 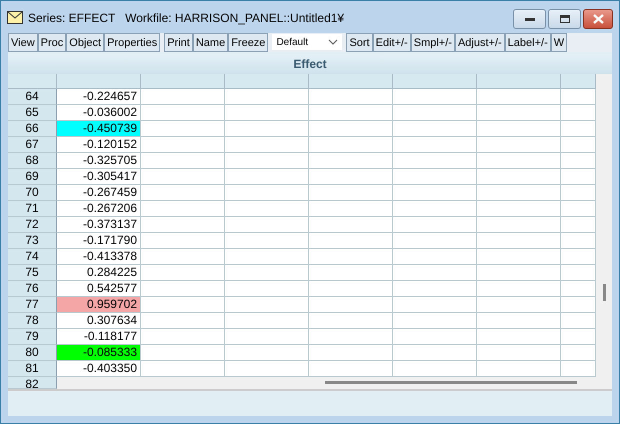 What do you see at coordinates (32, 209) in the screenshot?
I see `row-label: 71` at bounding box center [32, 209].